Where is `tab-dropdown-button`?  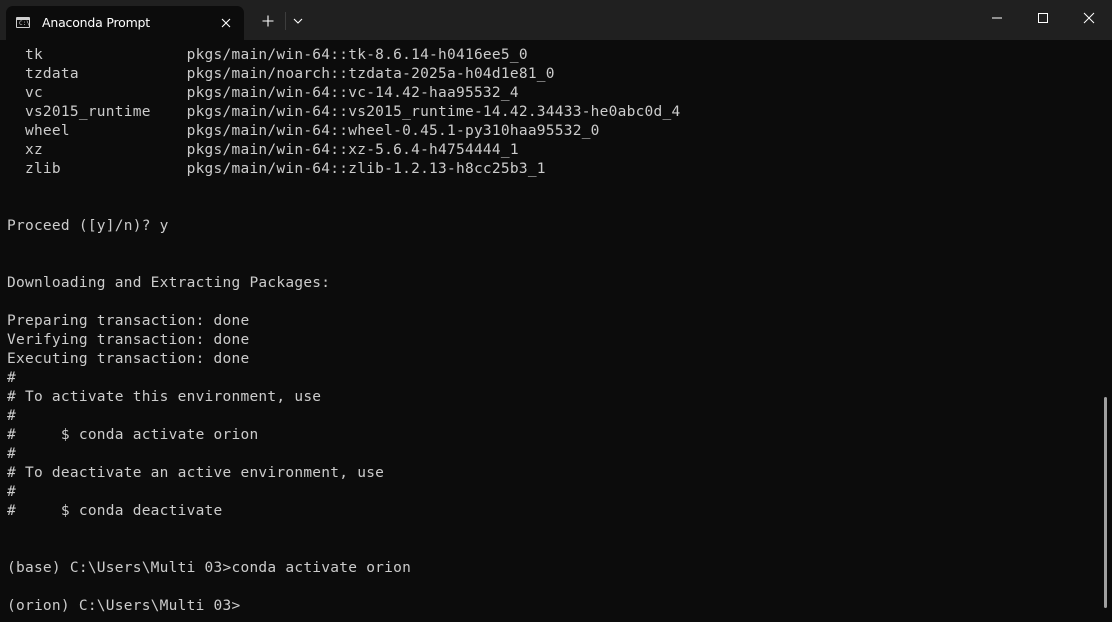
tab-dropdown-button is located at coordinates (298, 21).